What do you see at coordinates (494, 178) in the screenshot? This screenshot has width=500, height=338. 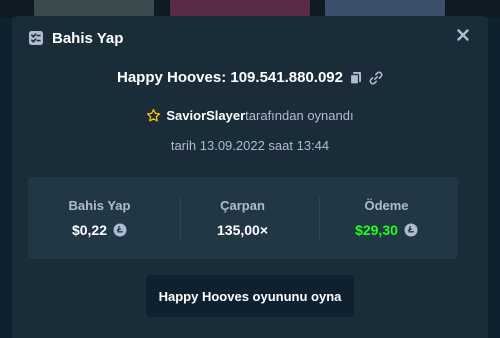 I see `background-overlay-right` at bounding box center [494, 178].